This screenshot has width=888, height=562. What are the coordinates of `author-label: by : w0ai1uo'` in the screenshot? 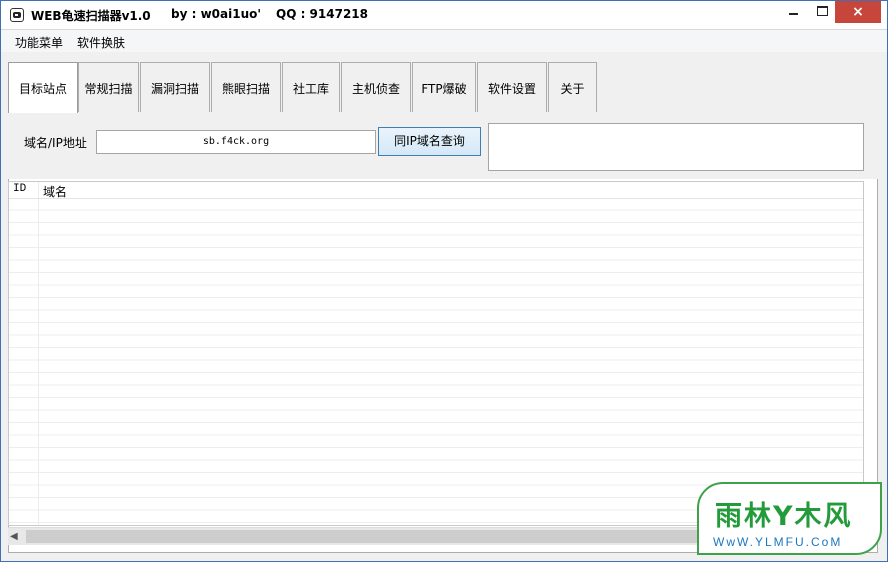 It's located at (216, 14).